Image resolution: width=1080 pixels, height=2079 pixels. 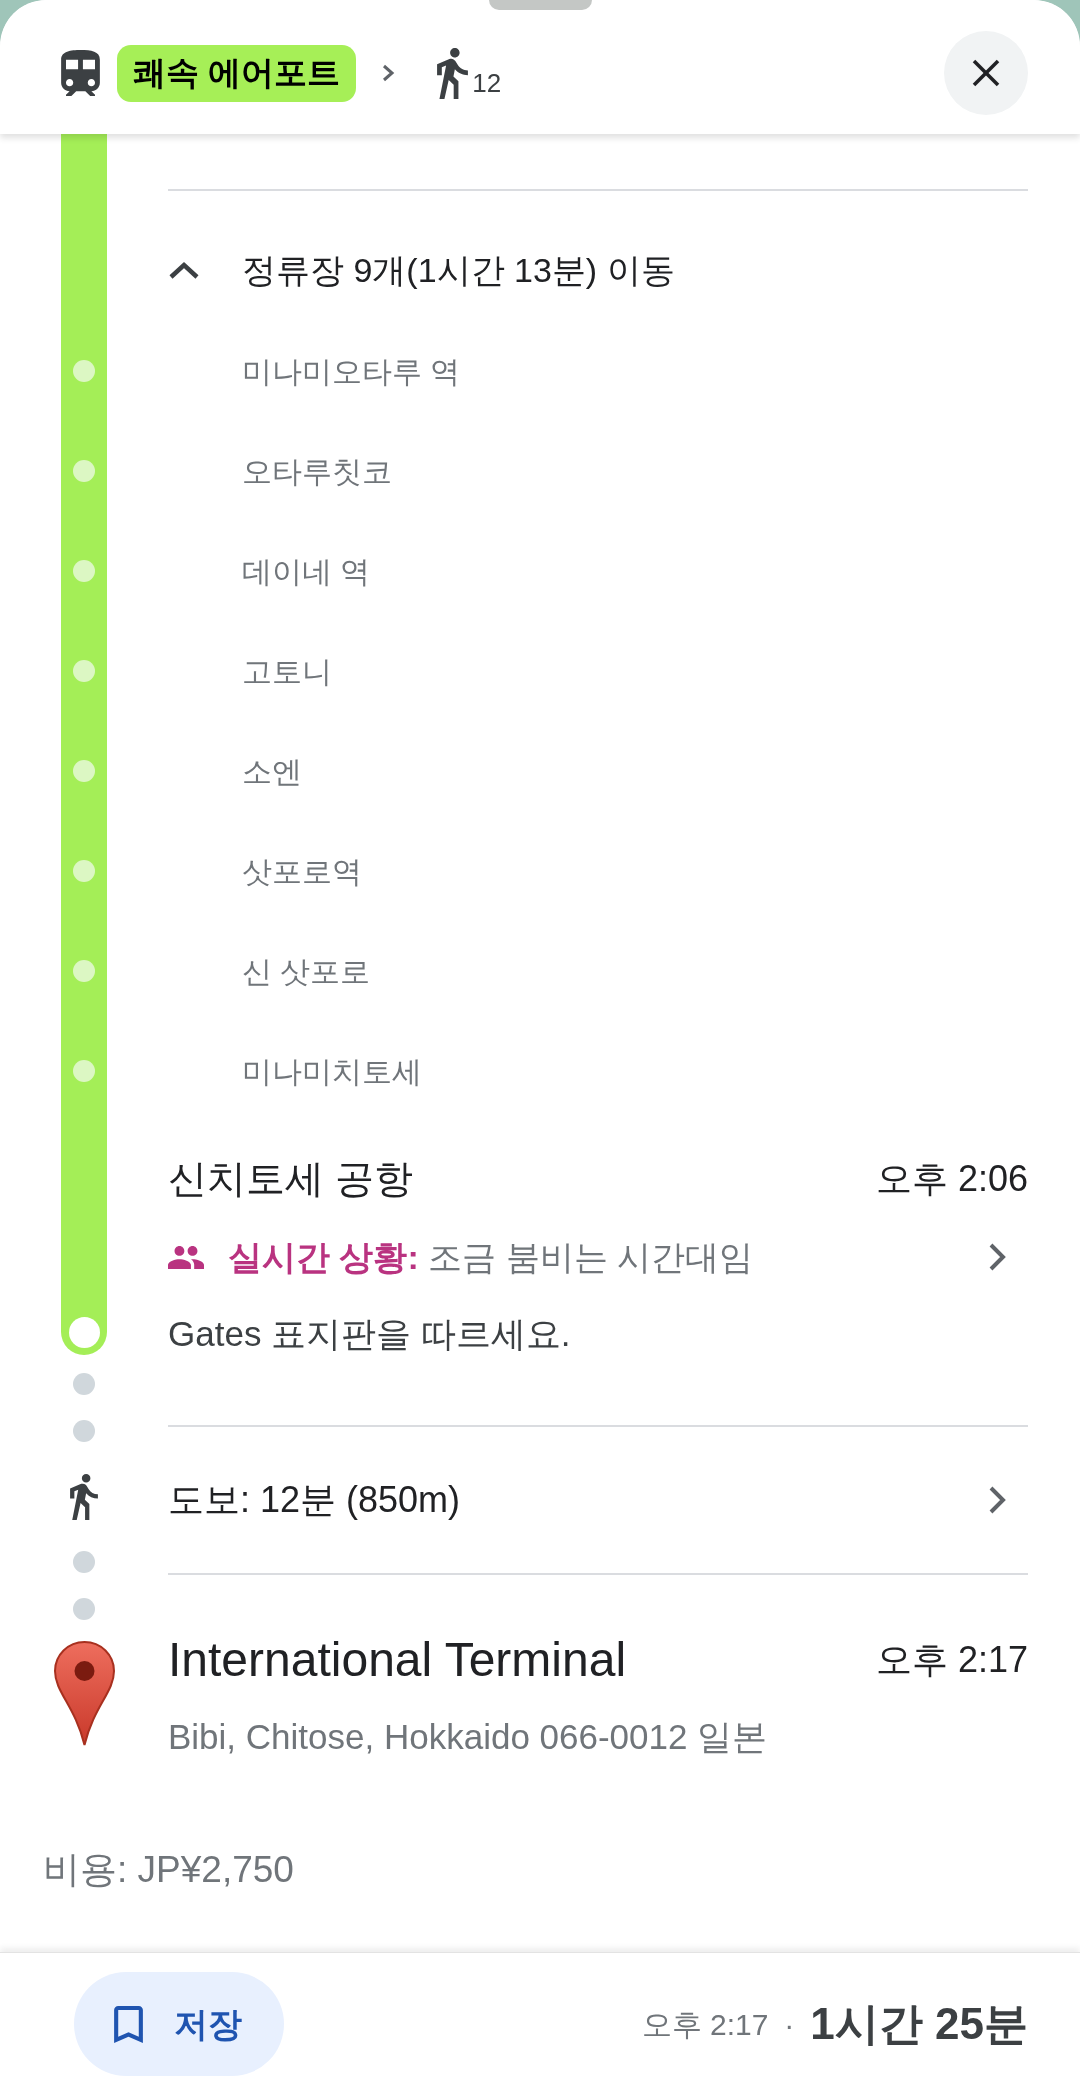 What do you see at coordinates (306, 571) in the screenshot?
I see `stop-name: 데이네 역` at bounding box center [306, 571].